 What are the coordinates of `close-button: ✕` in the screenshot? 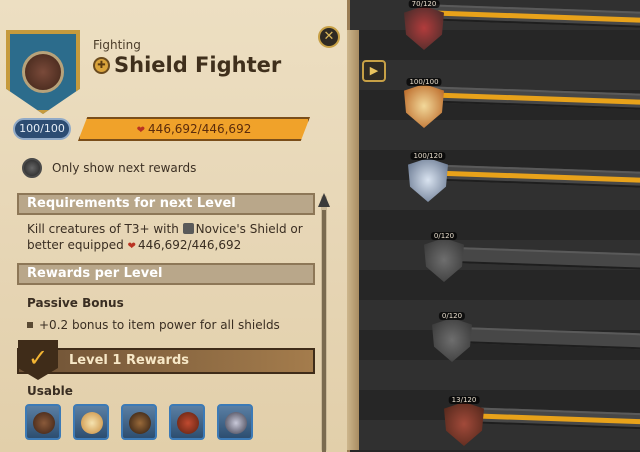 It's located at (329, 37).